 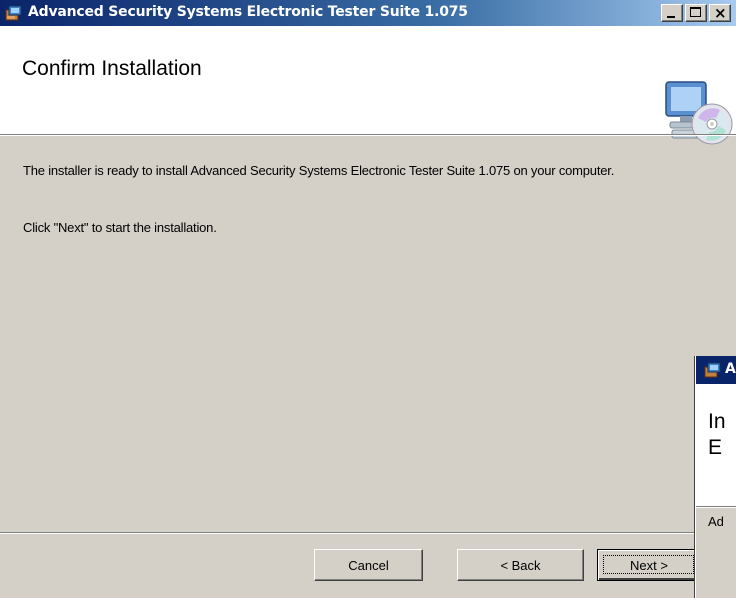 I want to click on page-title: Confirm Installation, so click(x=112, y=68).